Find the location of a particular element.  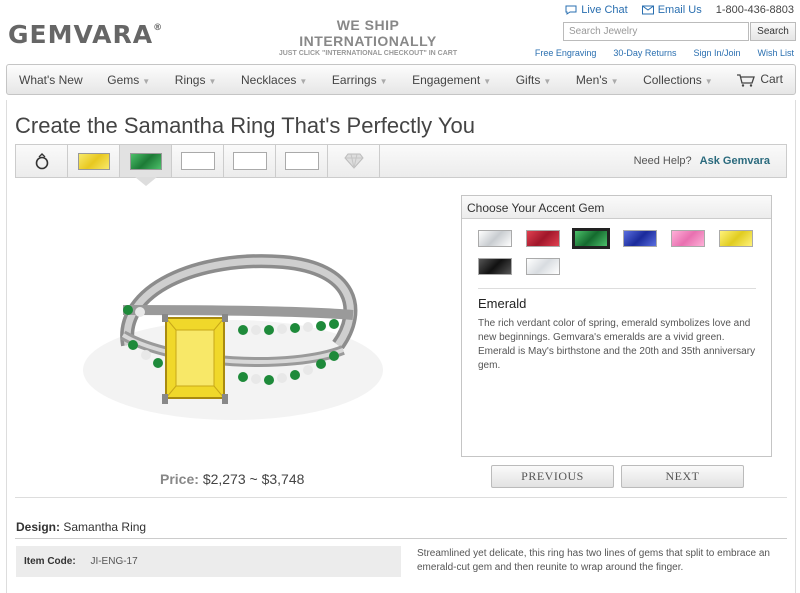

top-links: Live Chat Email Us 1-800-436-8803 is located at coordinates (679, 10).